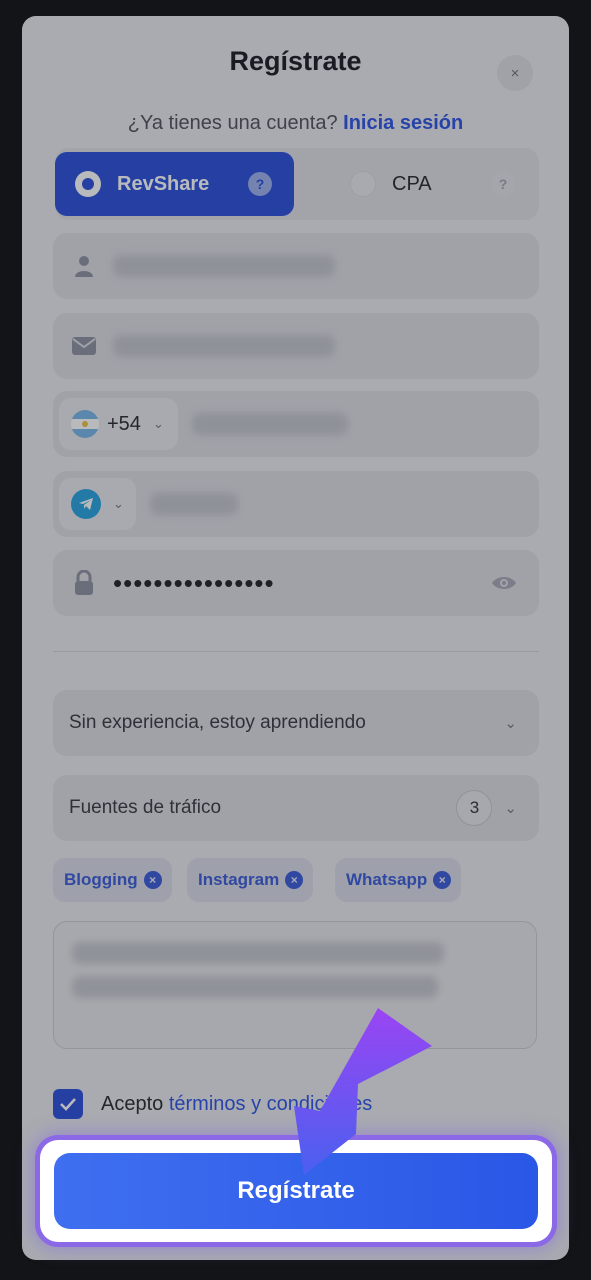 This screenshot has height=1280, width=591. I want to click on login-link: Inicia sesión, so click(403, 123).